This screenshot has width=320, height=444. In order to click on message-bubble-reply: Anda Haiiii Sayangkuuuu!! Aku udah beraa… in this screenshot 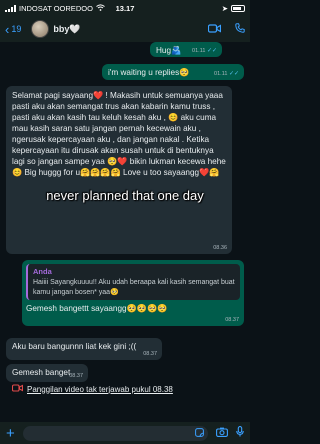, I will do `click(133, 293)`.